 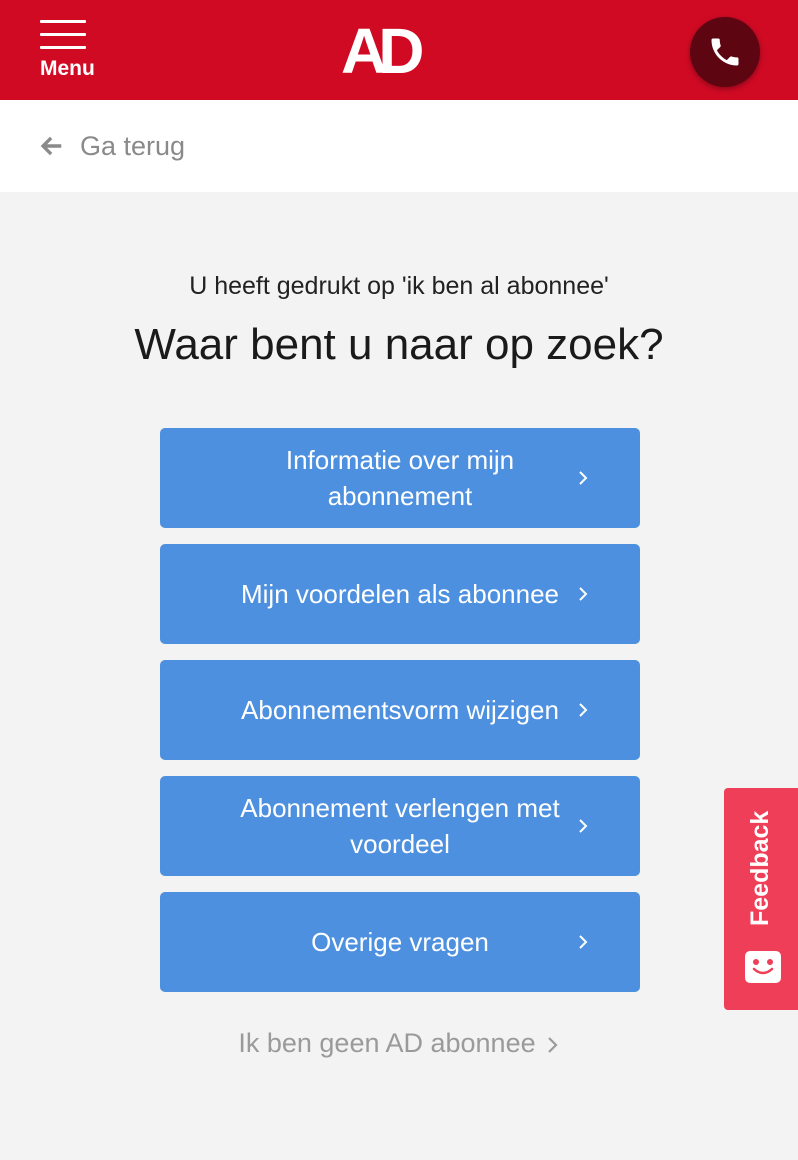 What do you see at coordinates (763, 967) in the screenshot?
I see `smiley-icon` at bounding box center [763, 967].